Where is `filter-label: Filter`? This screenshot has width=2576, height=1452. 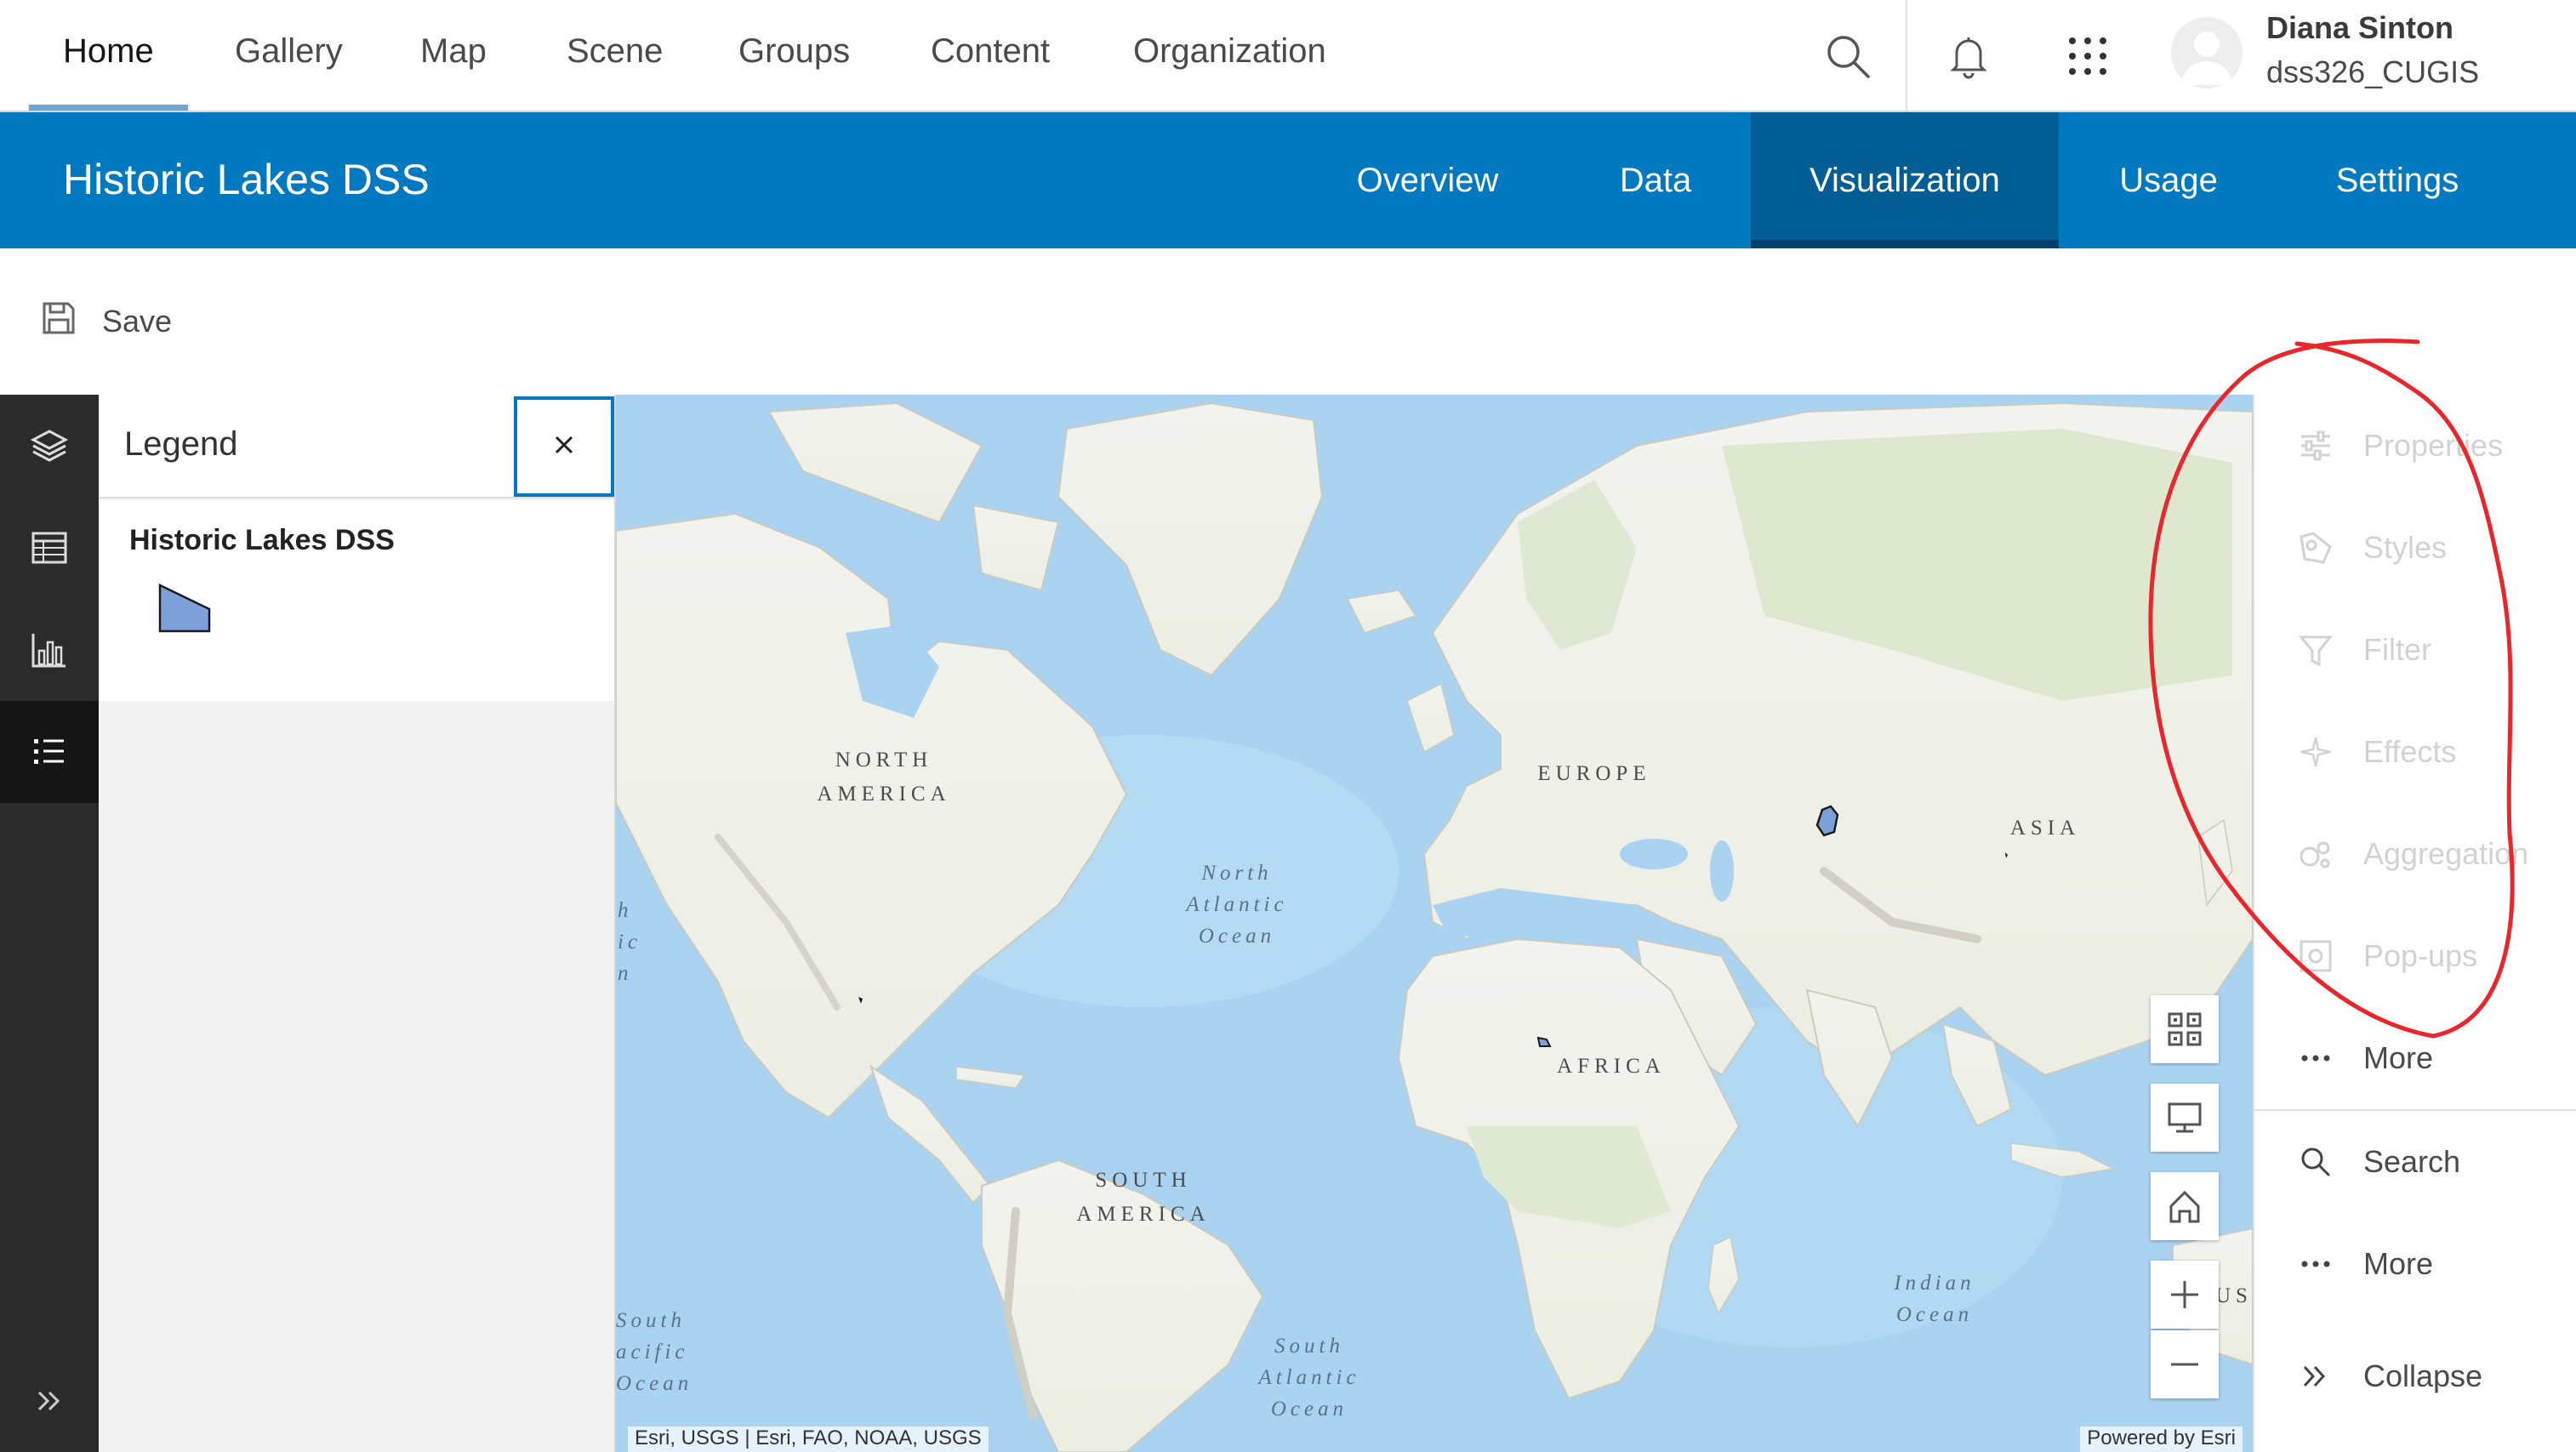
filter-label: Filter is located at coordinates (2397, 649).